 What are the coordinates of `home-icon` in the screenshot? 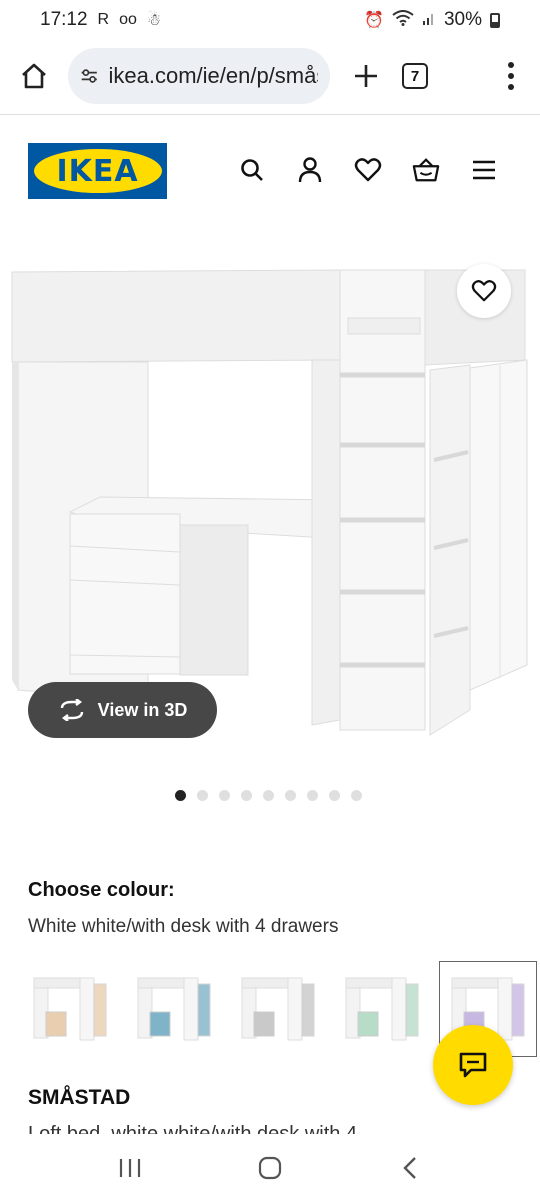 It's located at (34, 76).